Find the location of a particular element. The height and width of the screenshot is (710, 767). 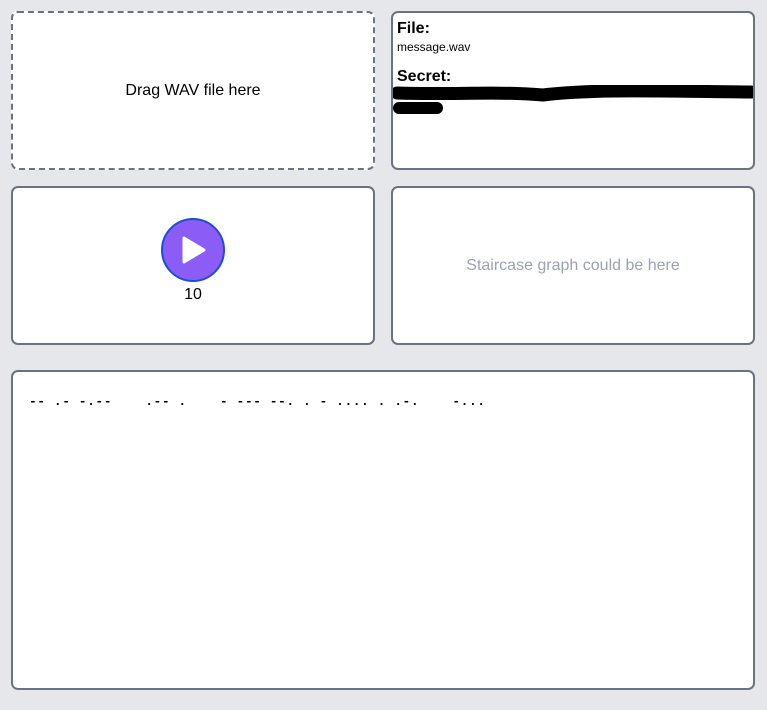

play-counter: 10 is located at coordinates (193, 294).